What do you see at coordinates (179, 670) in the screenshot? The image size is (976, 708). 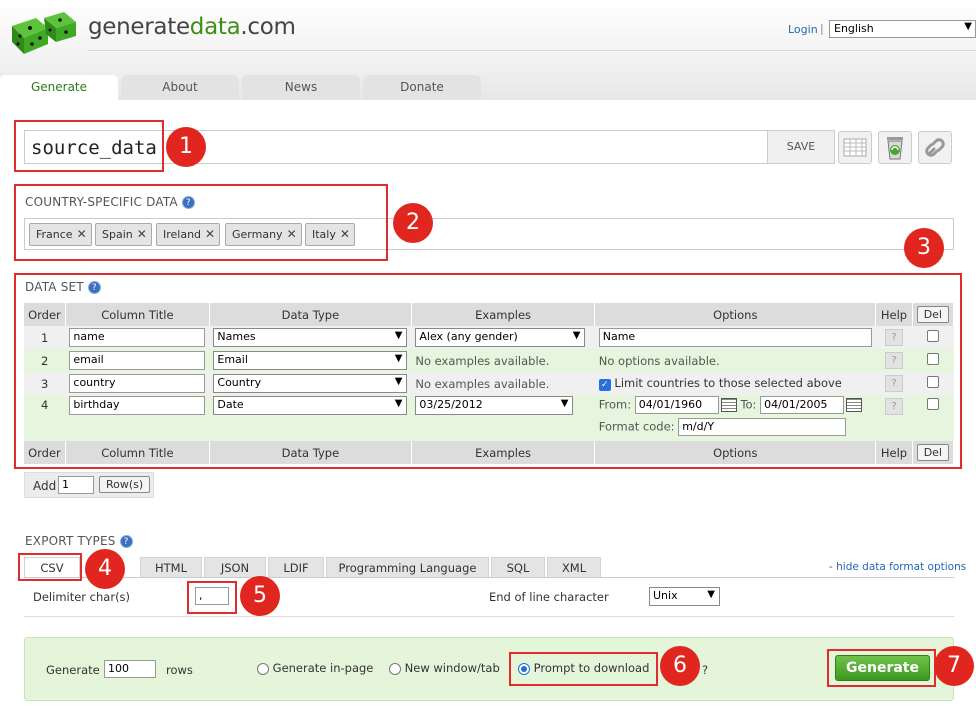 I see `rows-label: rows` at bounding box center [179, 670].